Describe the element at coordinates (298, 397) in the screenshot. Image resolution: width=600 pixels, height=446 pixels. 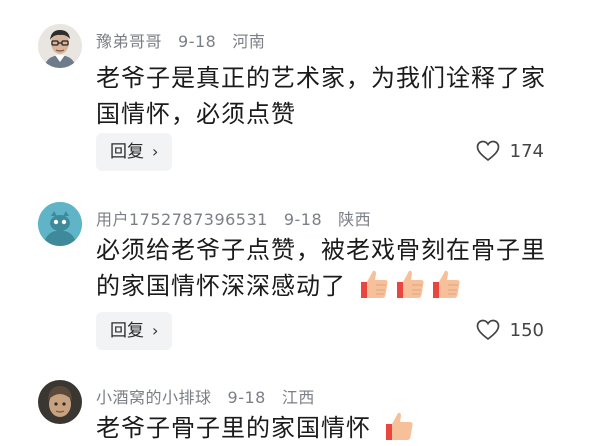
I see `comment-location: 江西` at that location.